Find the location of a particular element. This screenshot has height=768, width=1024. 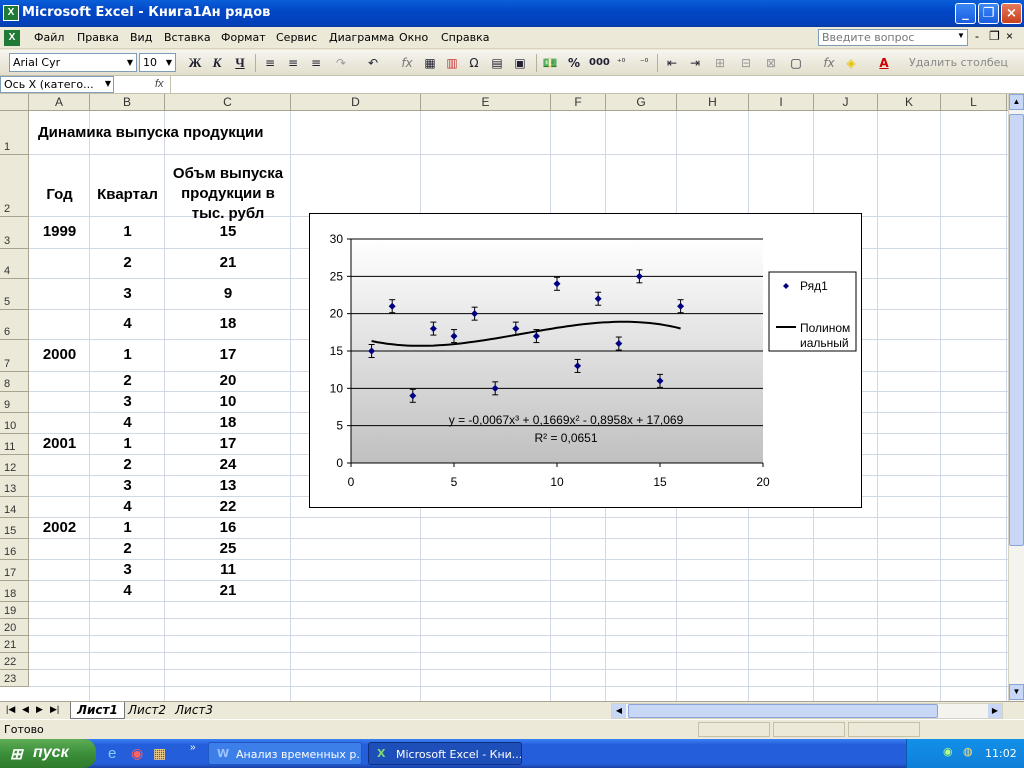

column-header-l: L is located at coordinates (974, 102).